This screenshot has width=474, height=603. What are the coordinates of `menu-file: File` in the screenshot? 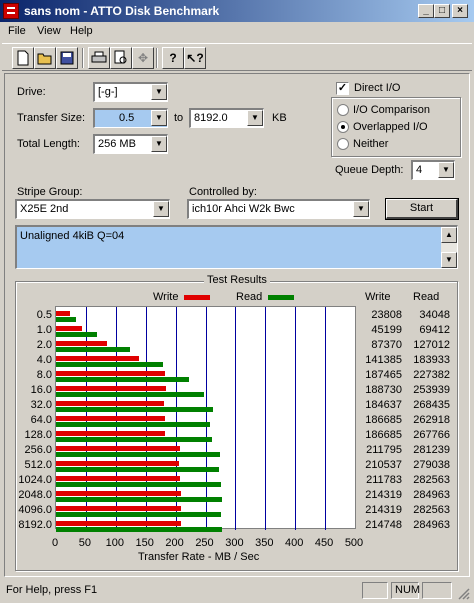 It's located at (17, 31).